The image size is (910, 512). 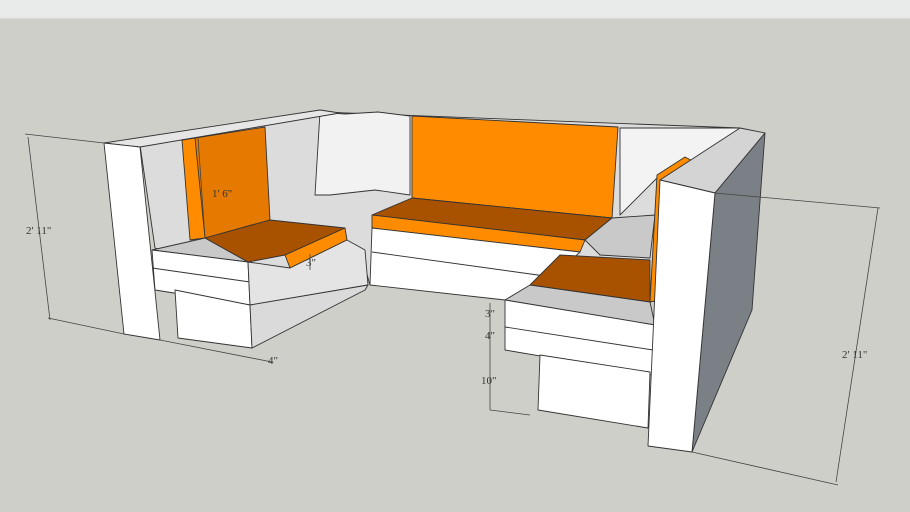 What do you see at coordinates (362, 153) in the screenshot?
I see `back-wall-curve` at bounding box center [362, 153].